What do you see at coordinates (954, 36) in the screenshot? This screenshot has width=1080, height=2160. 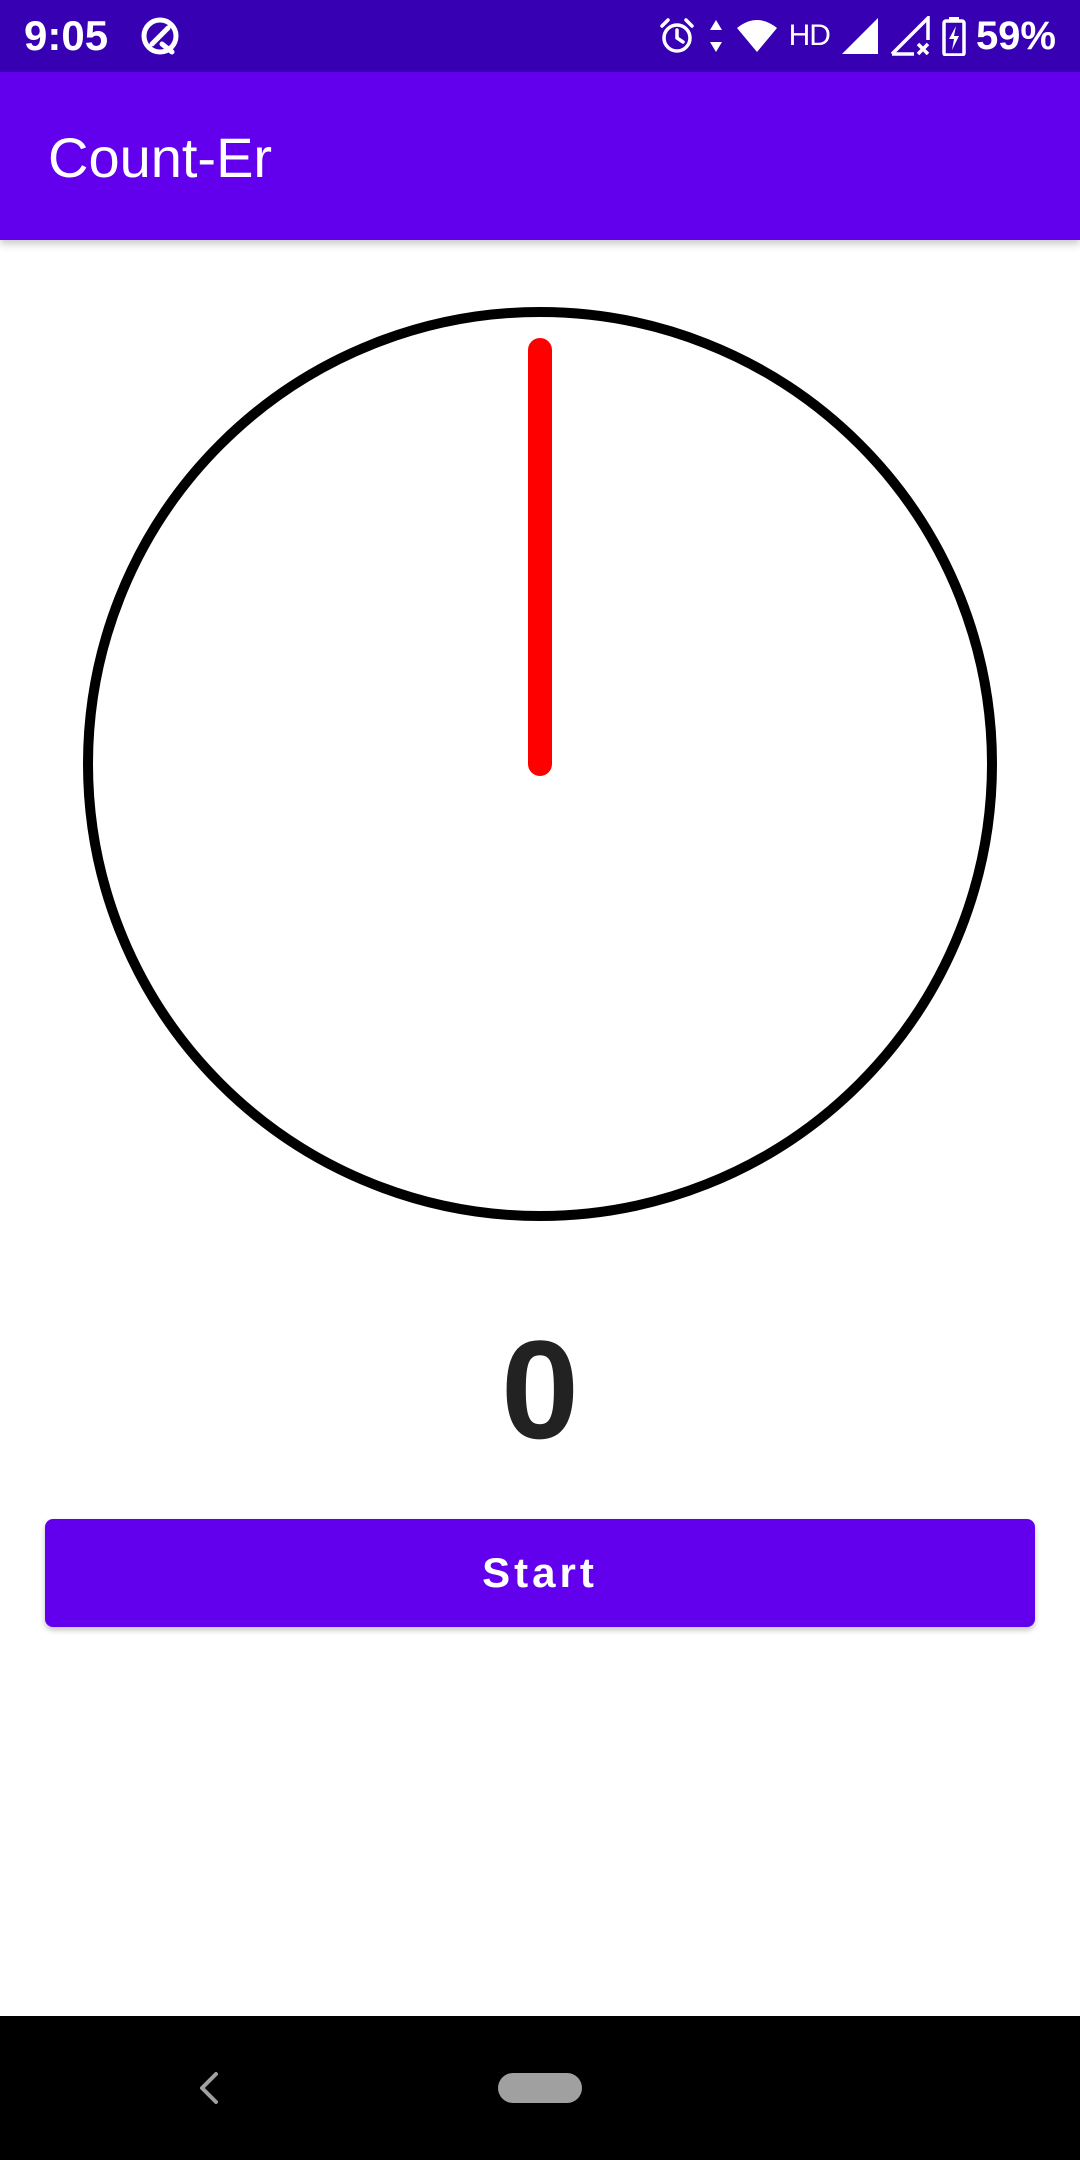 I see `battery-charging-icon` at bounding box center [954, 36].